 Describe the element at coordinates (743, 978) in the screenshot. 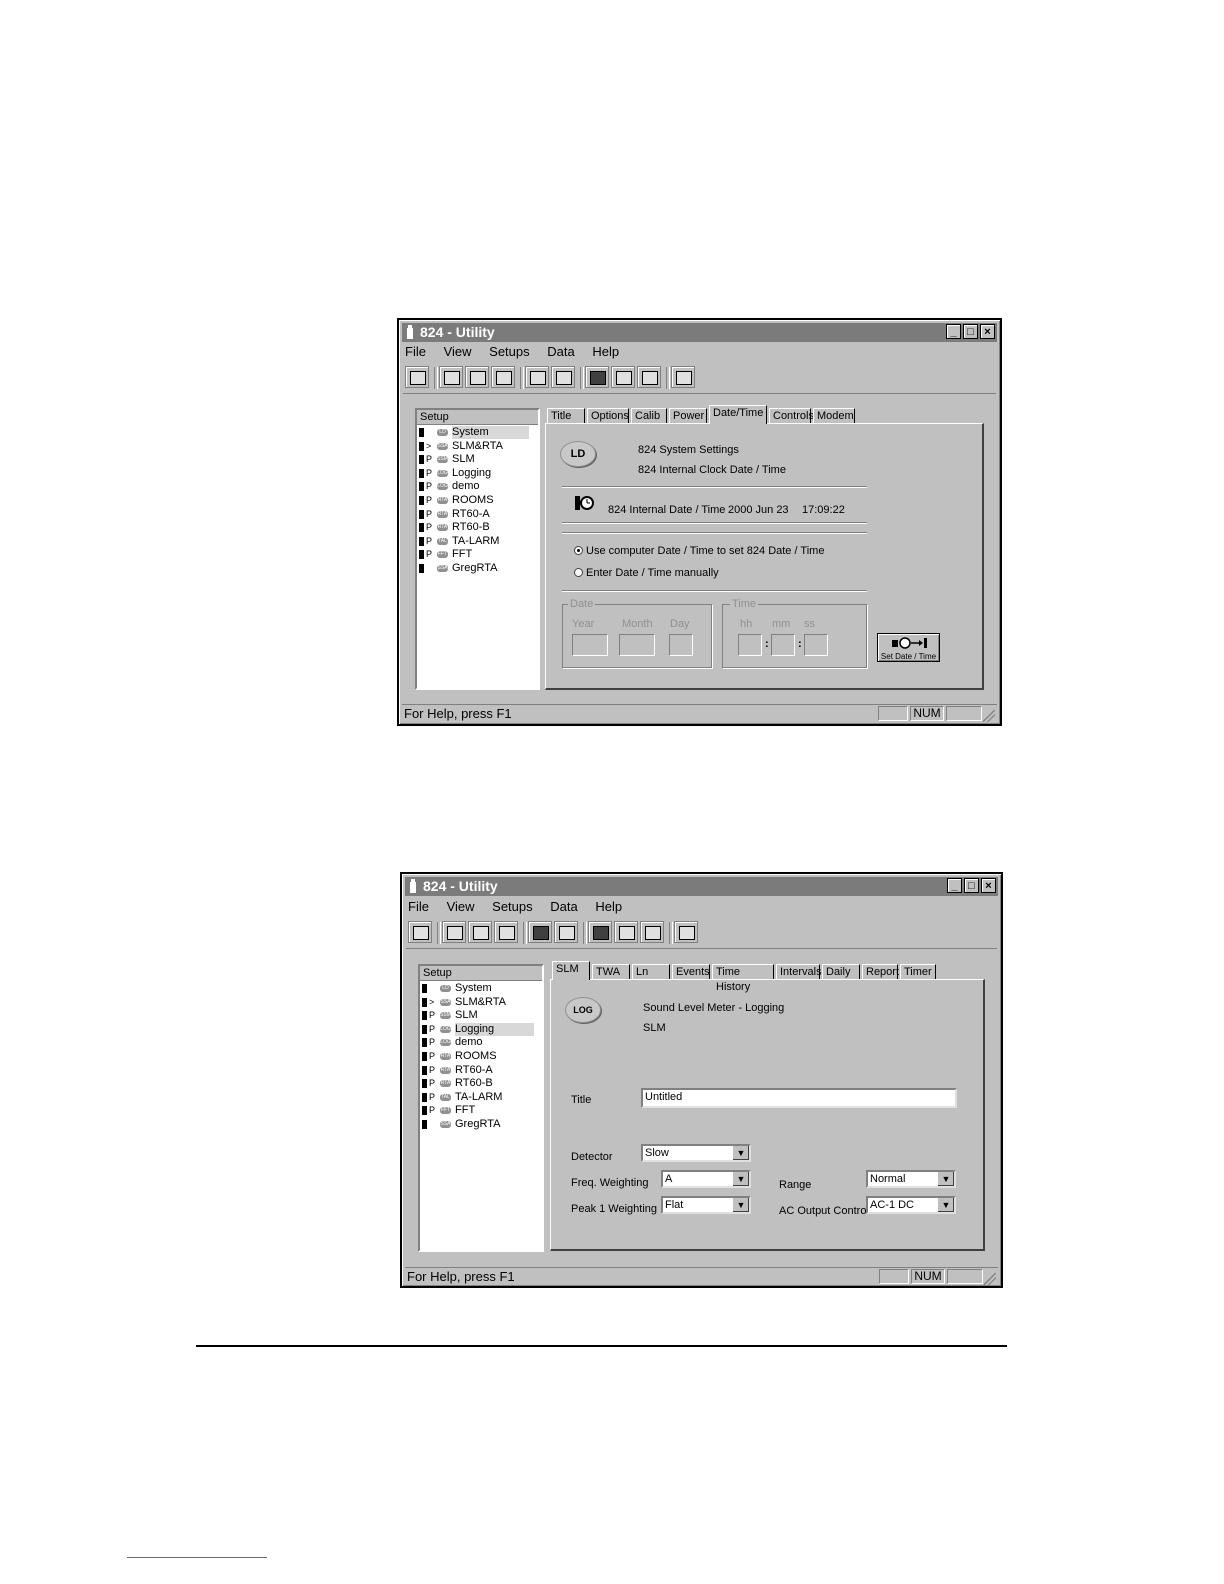

I see `tab-time-history: Time History` at that location.